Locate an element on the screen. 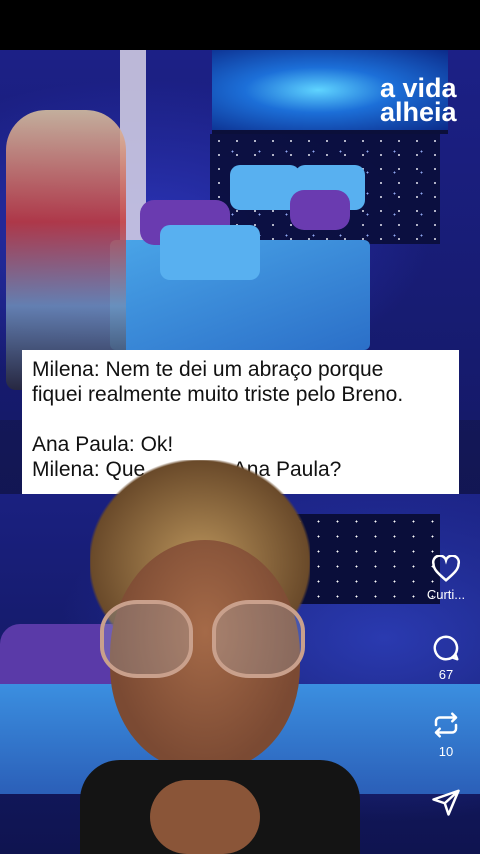 Image resolution: width=480 pixels, height=854 pixels. pillow is located at coordinates (210, 252).